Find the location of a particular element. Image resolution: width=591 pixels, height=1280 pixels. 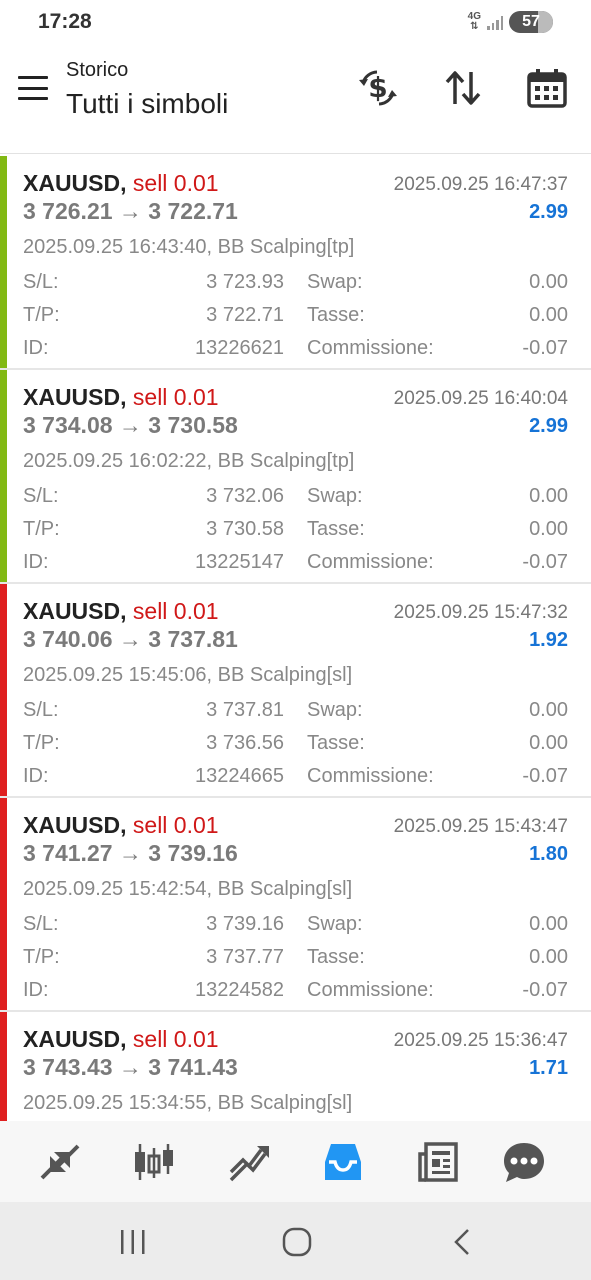

header-title: Tutti i simboli is located at coordinates (147, 104).